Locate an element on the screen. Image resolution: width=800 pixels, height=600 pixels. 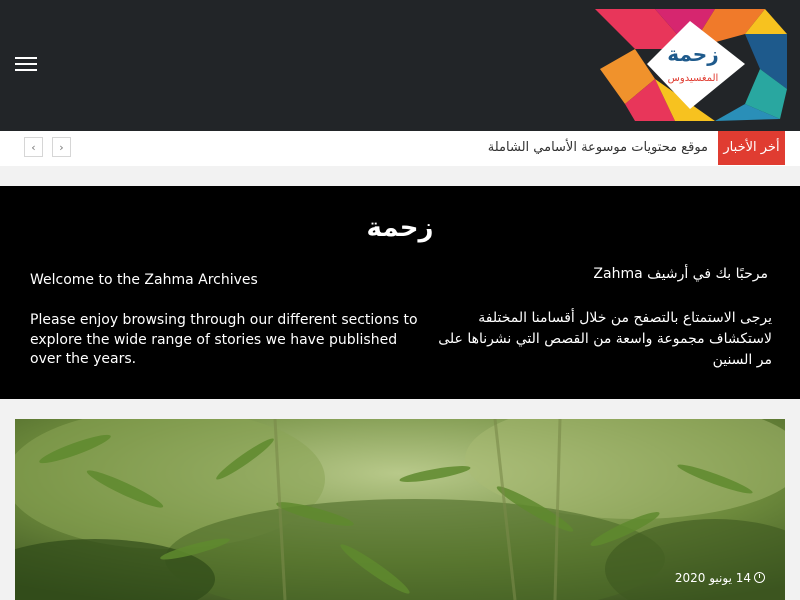
clock-icon is located at coordinates (759, 577).